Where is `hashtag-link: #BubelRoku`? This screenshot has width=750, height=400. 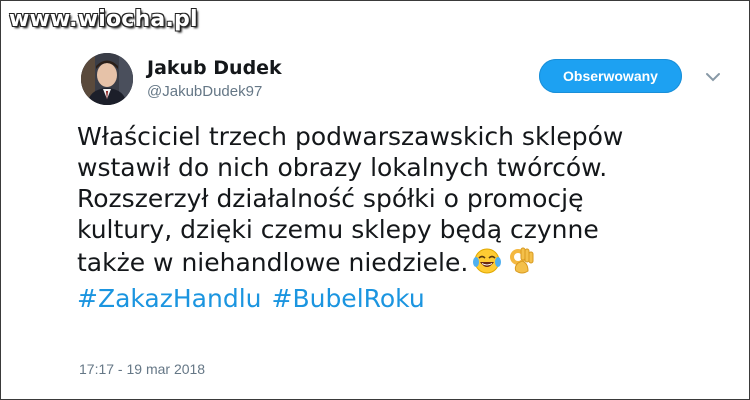 hashtag-link: #BubelRoku is located at coordinates (348, 298).